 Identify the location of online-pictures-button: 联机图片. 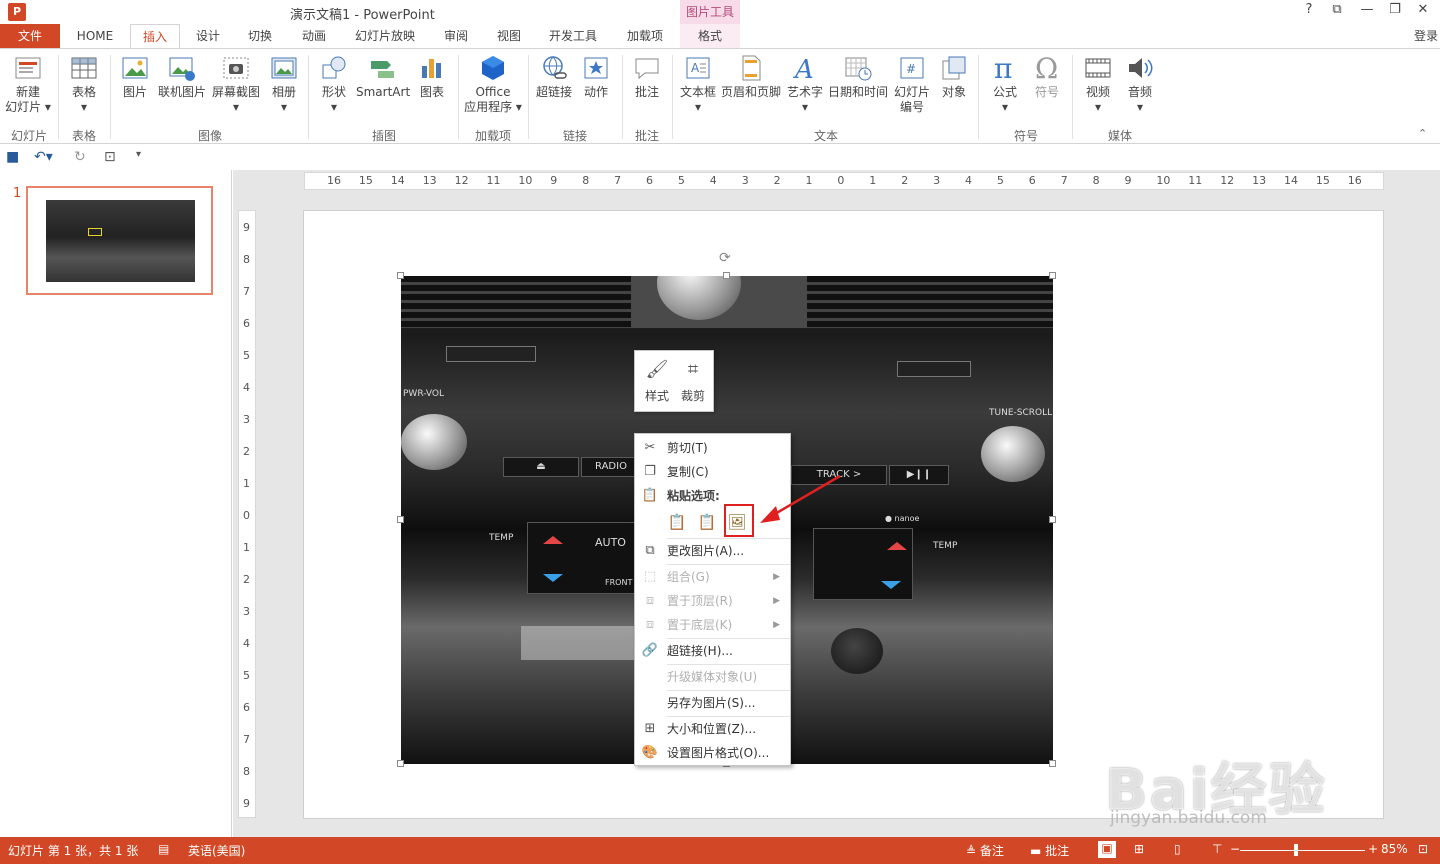
(182, 76).